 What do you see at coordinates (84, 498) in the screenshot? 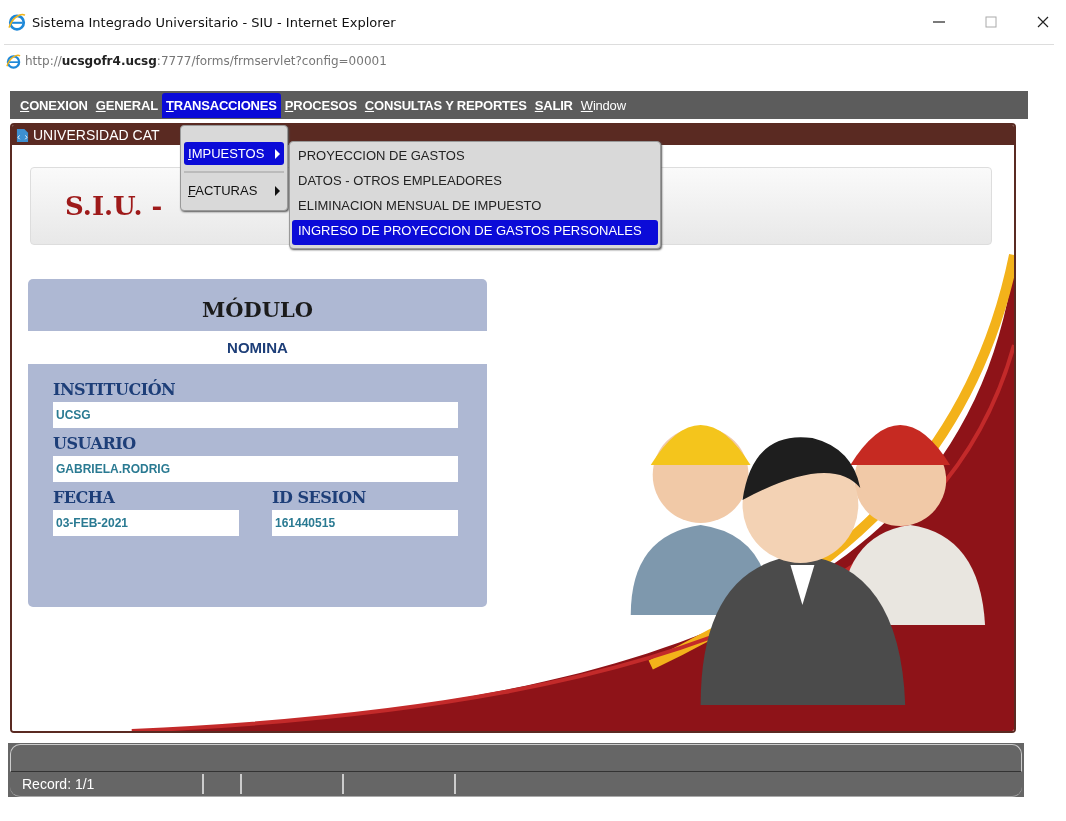
I see `field-label: FECHA` at bounding box center [84, 498].